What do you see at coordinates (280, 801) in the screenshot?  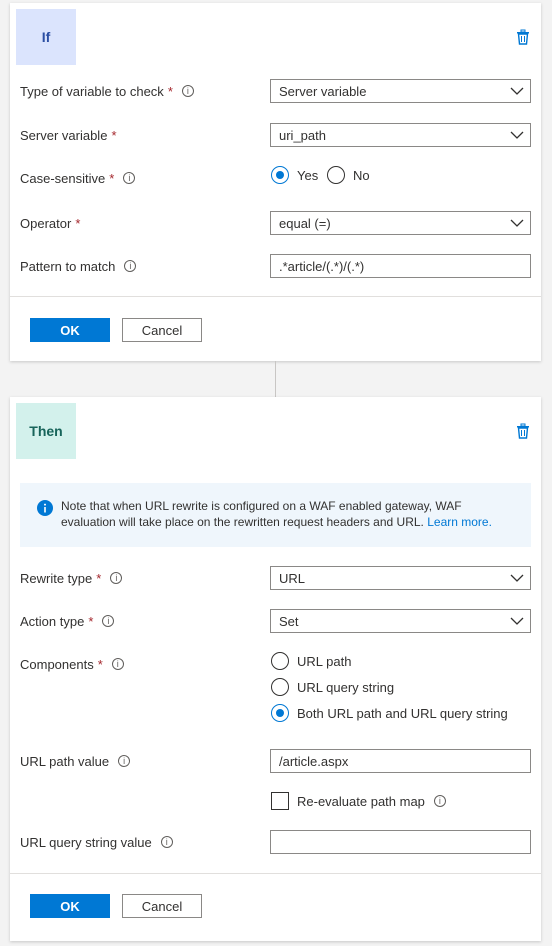 I see `checkbox-unchecked` at bounding box center [280, 801].